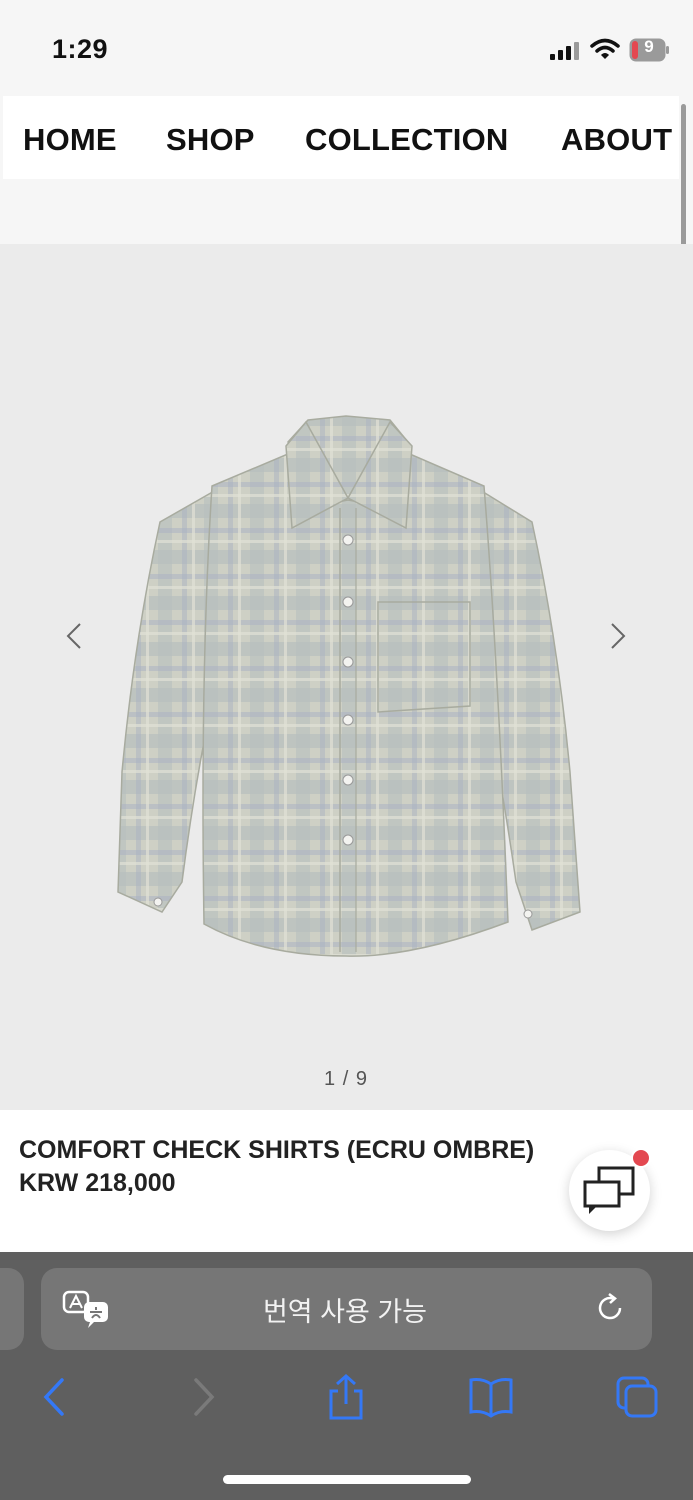 The width and height of the screenshot is (693, 1500). I want to click on reload-icon, so click(611, 1308).